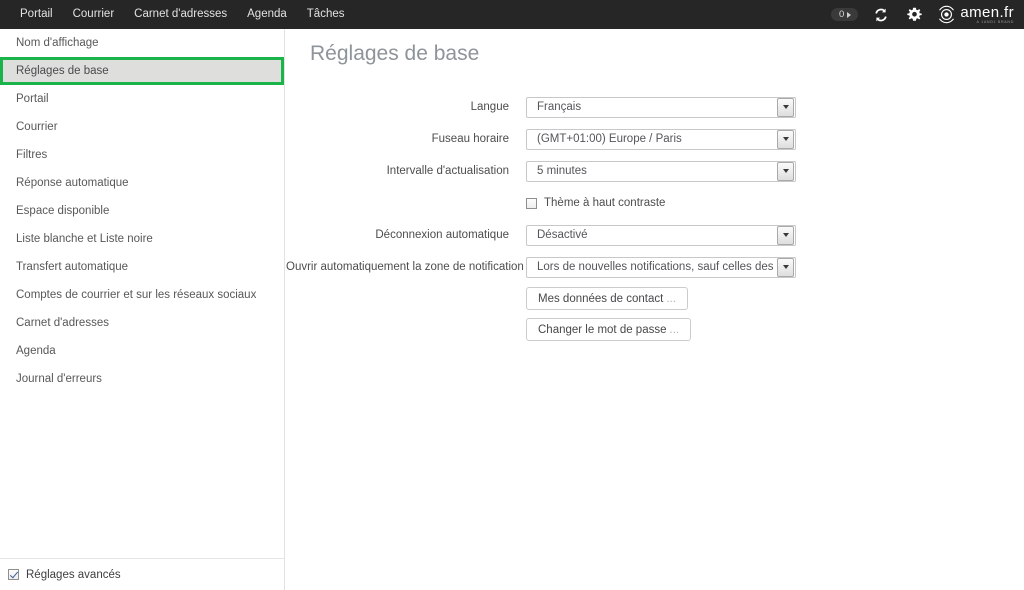 The height and width of the screenshot is (590, 1024). I want to click on form-row-language: Langue Français, so click(655, 107).